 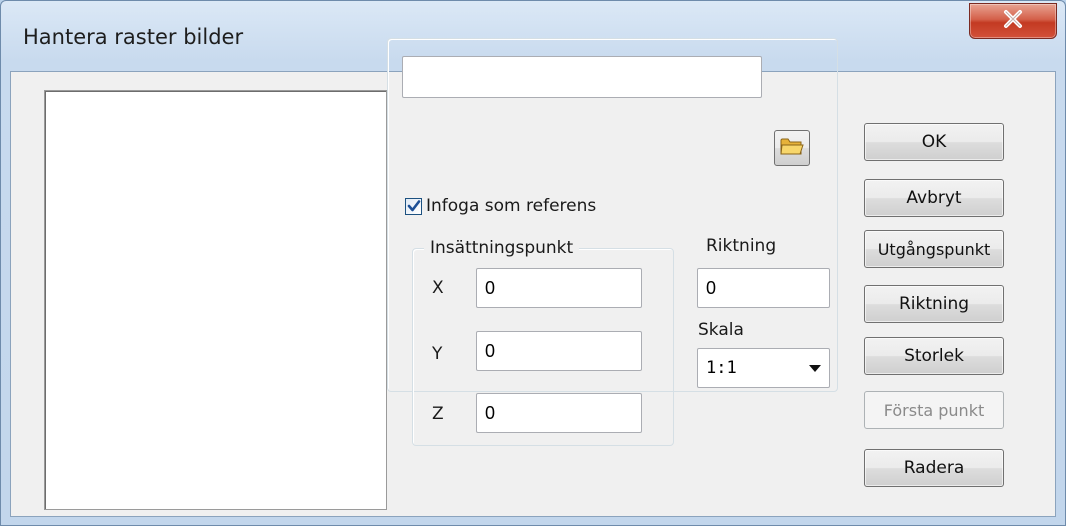 I want to click on close-button, so click(x=1013, y=21).